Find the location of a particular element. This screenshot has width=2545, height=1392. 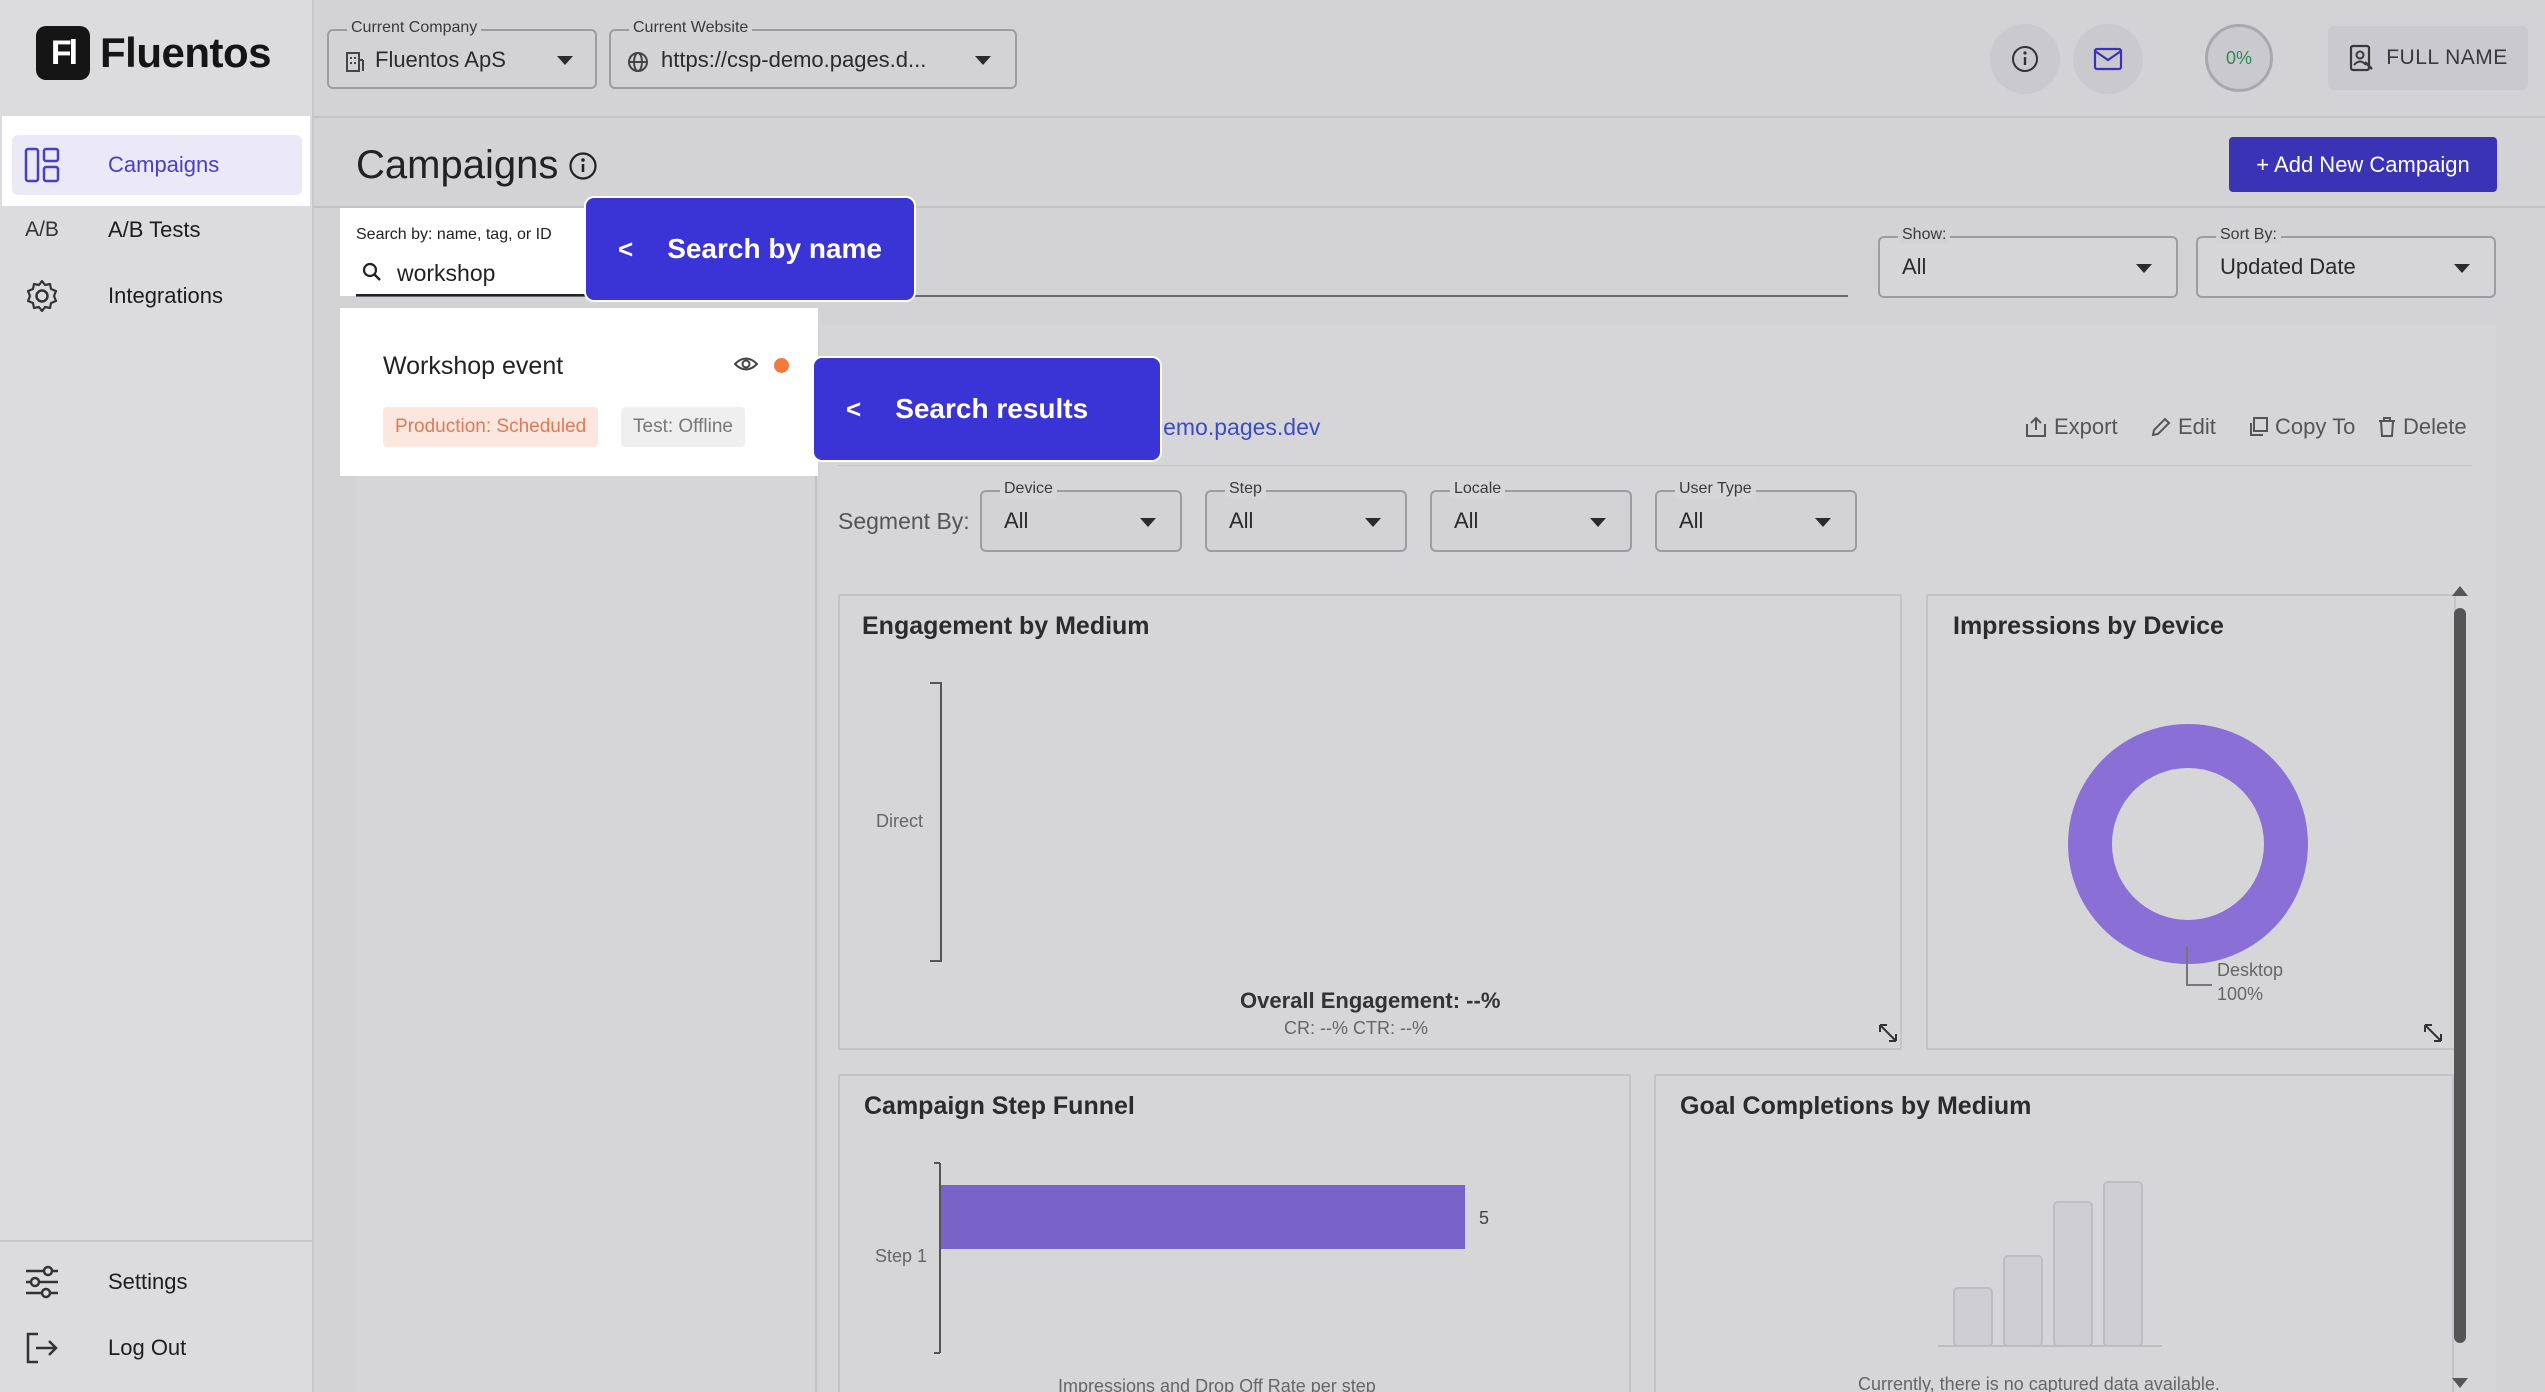

page-title-text: Campaigns is located at coordinates (457, 165).